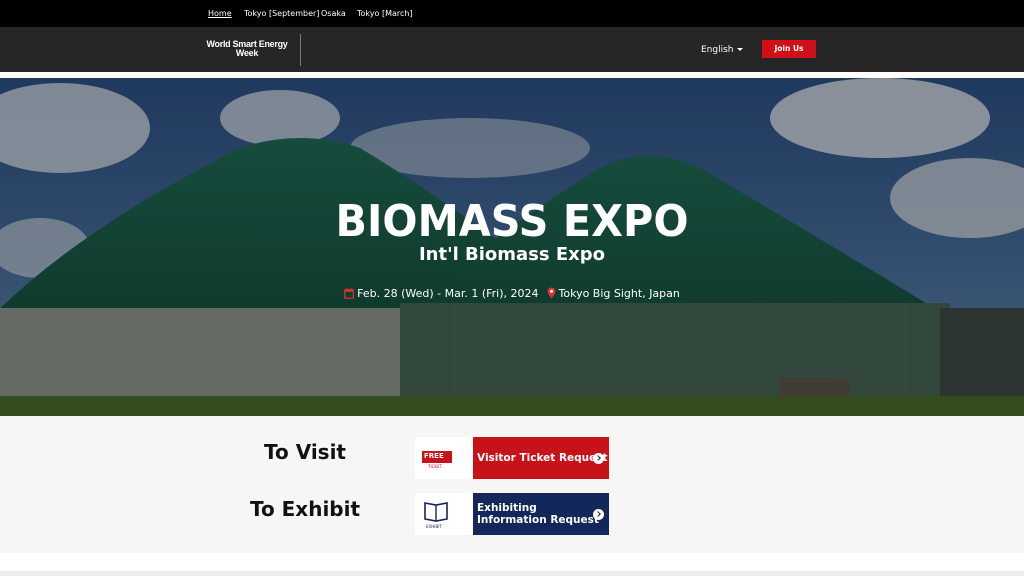  I want to click on logo-line-2: Week, so click(247, 53).